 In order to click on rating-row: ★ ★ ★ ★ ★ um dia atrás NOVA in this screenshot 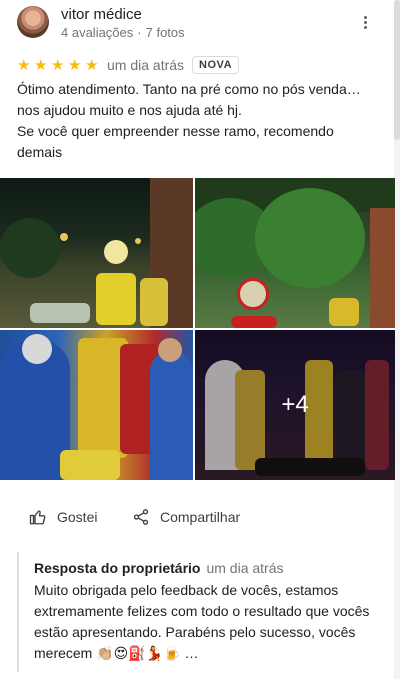, I will do `click(128, 65)`.